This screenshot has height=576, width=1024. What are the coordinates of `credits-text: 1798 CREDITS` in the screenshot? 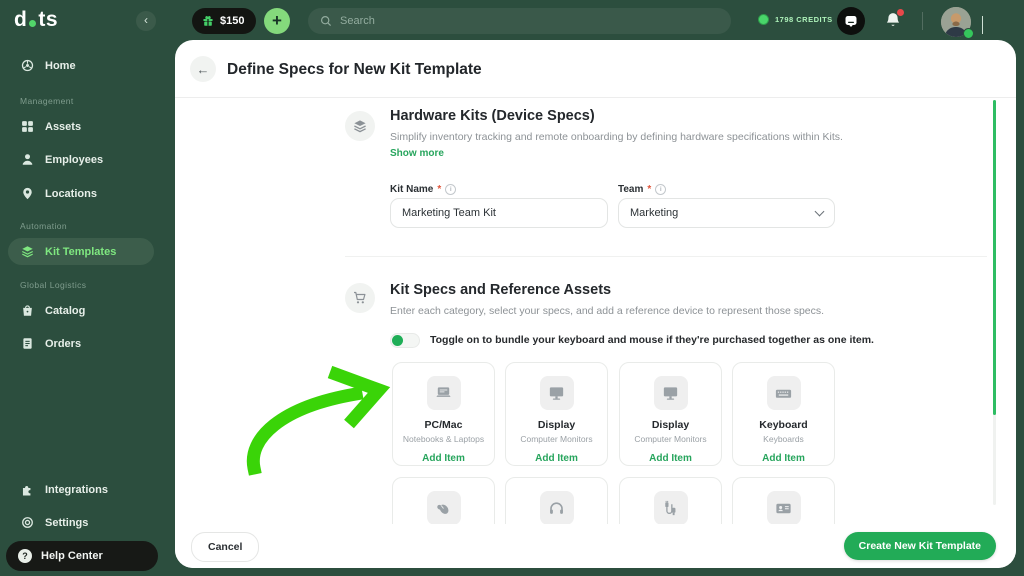 It's located at (804, 19).